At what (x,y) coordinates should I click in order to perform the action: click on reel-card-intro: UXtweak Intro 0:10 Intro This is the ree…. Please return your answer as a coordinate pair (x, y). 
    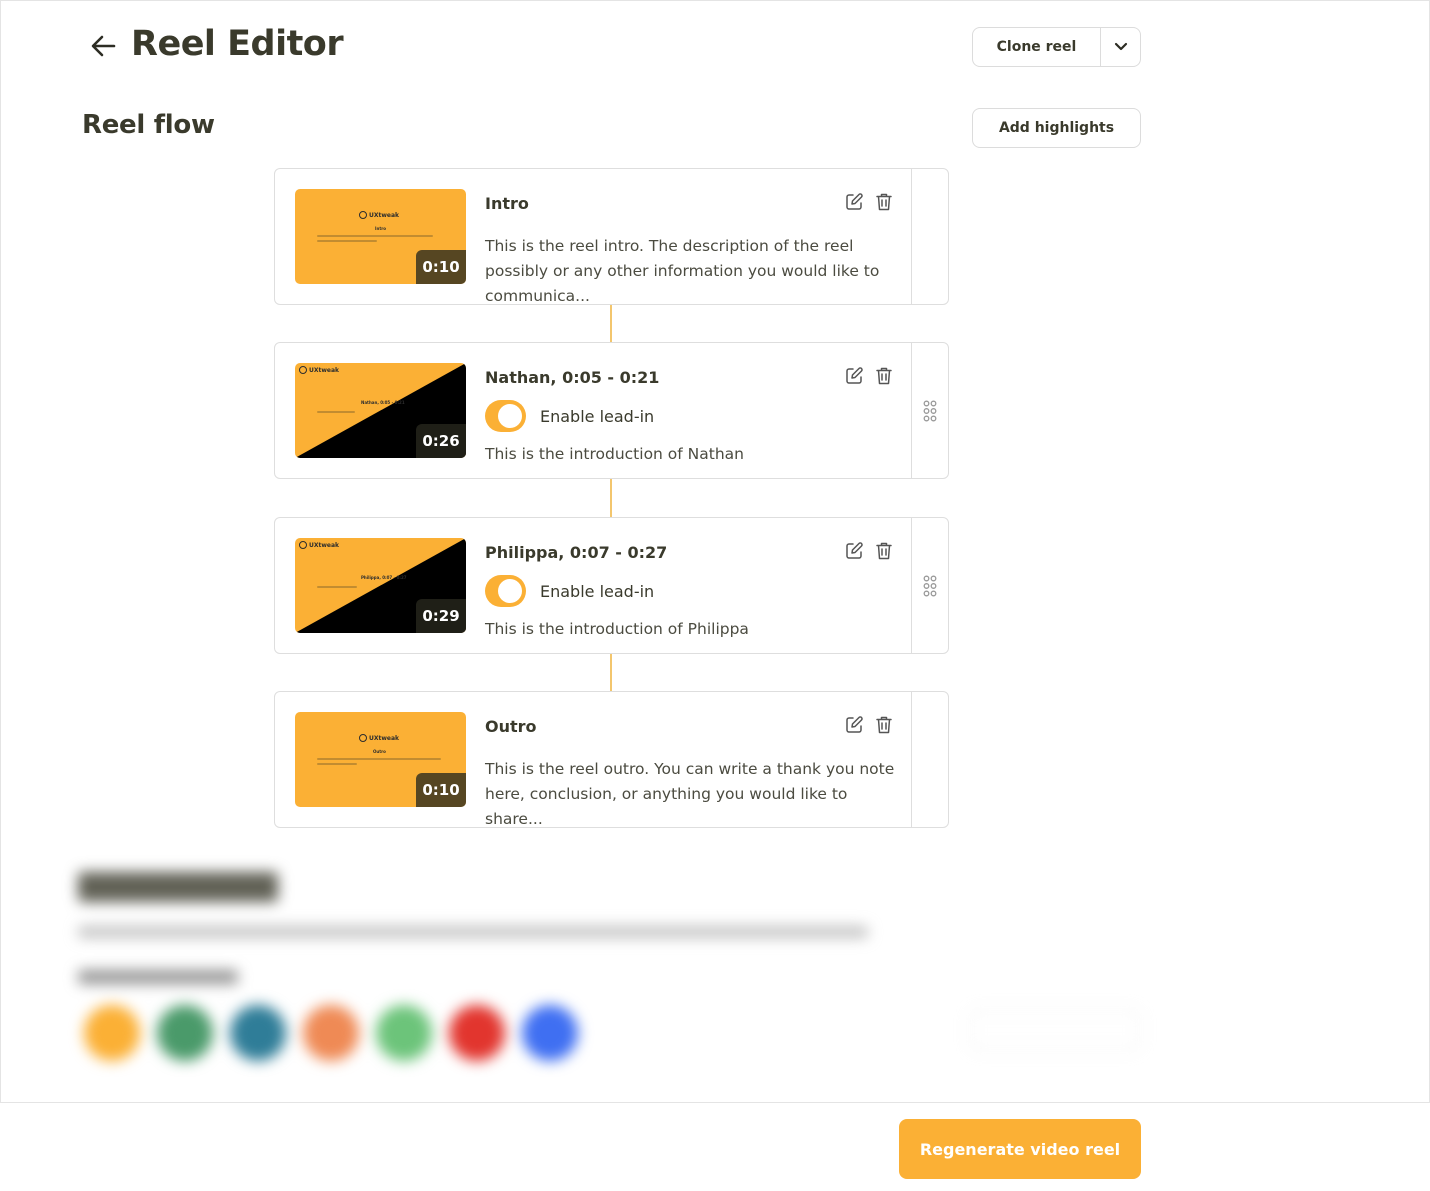
    Looking at the image, I should click on (611, 236).